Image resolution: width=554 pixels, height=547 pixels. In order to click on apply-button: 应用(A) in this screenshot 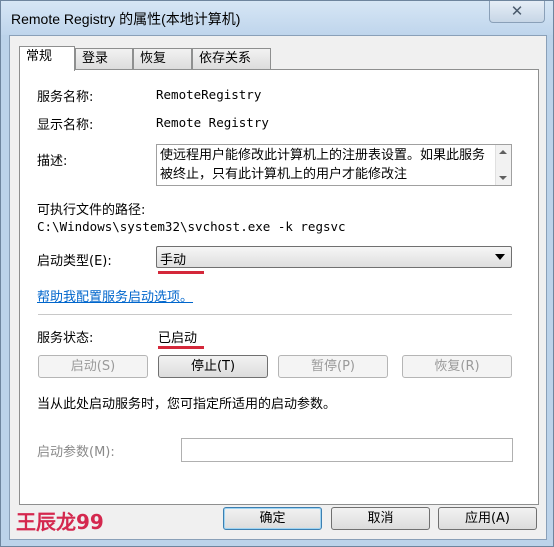, I will do `click(487, 518)`.